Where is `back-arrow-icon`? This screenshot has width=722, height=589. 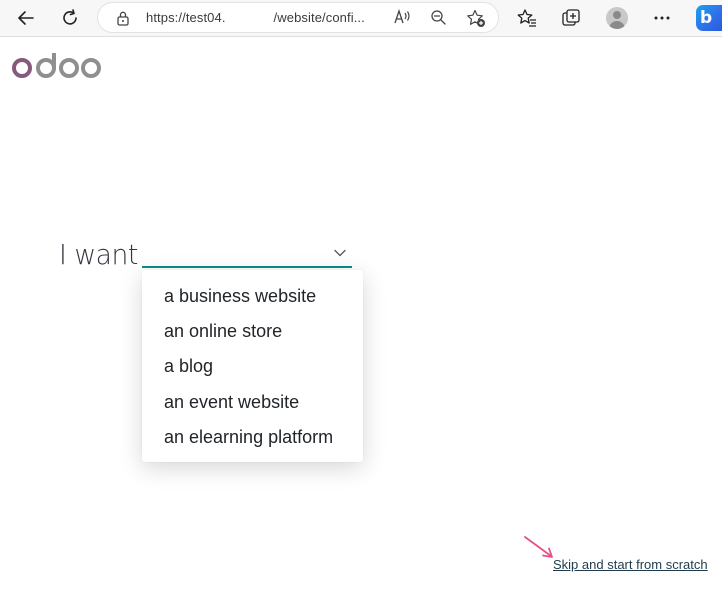
back-arrow-icon is located at coordinates (26, 18).